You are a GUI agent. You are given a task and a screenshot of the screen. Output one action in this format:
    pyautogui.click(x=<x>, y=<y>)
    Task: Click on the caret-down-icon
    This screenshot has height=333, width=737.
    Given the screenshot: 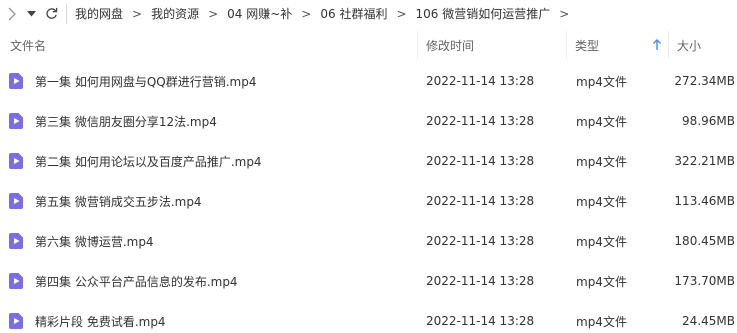 What is the action you would take?
    pyautogui.click(x=31, y=13)
    